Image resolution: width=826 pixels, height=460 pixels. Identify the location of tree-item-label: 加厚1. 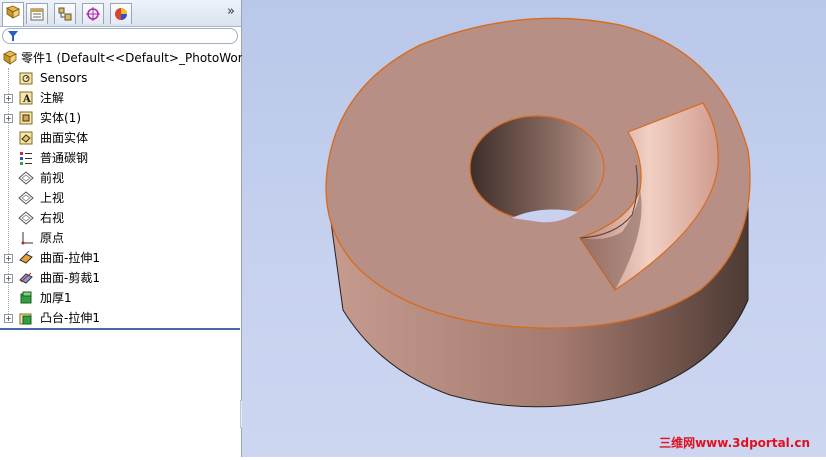
(56, 298).